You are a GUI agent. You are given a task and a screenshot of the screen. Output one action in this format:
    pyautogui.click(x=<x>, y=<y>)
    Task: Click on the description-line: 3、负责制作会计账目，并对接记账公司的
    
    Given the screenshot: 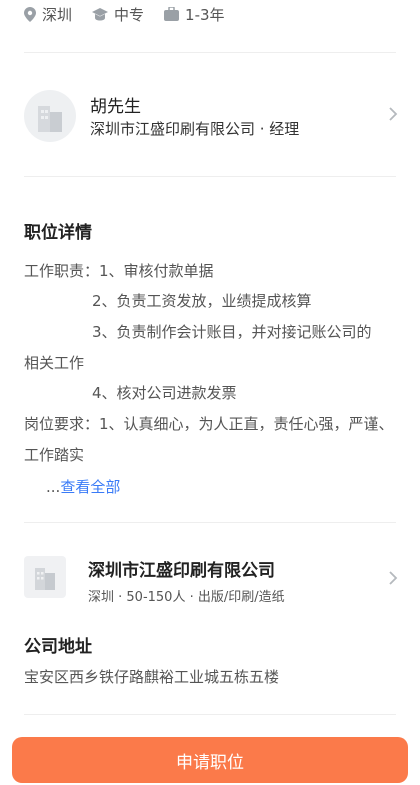 What is the action you would take?
    pyautogui.click(x=232, y=332)
    